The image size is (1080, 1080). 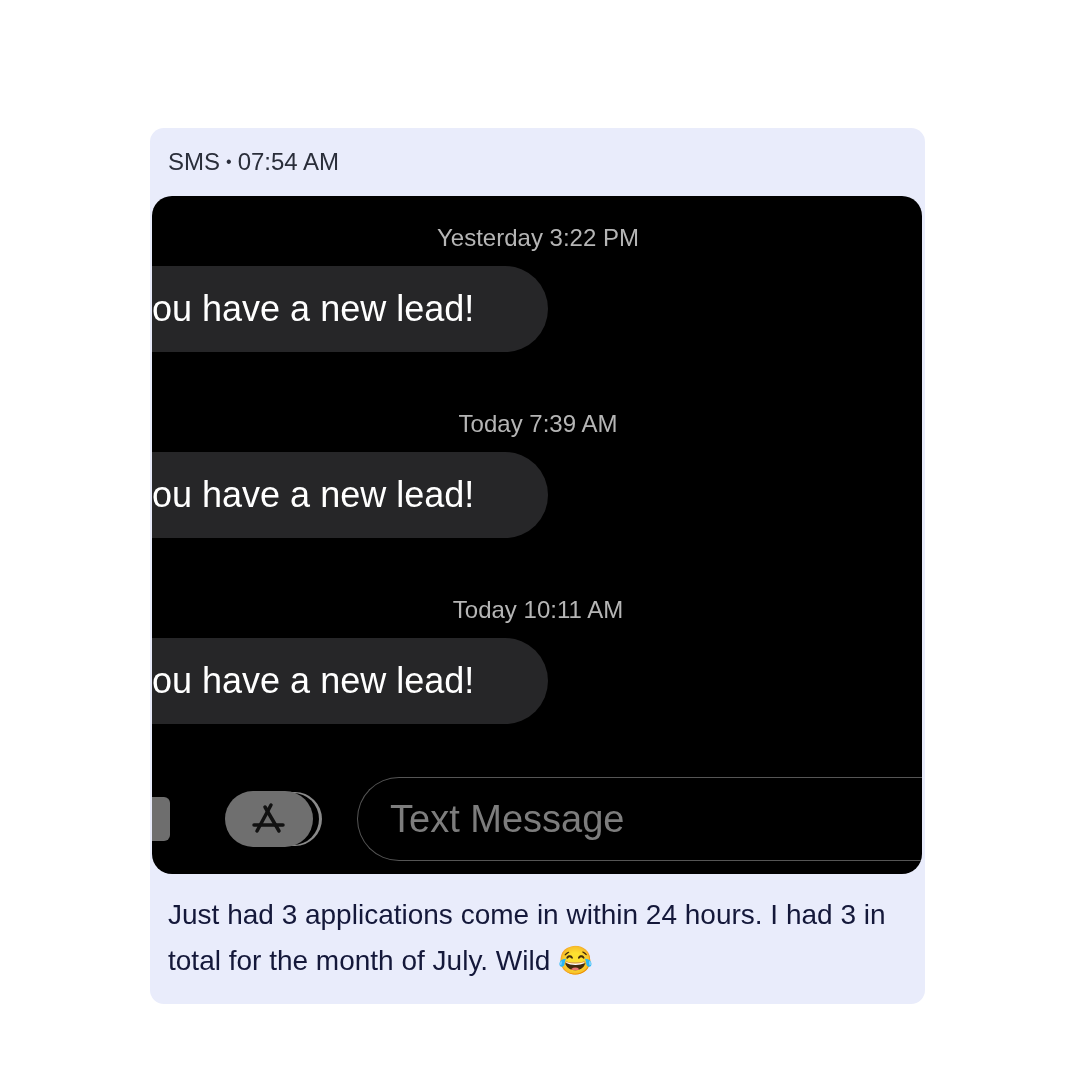 I want to click on caption-text: Just had 3 applications come in within 24 hours. I had 3 in total for the month of July. Wild 😂, so click(x=527, y=938).